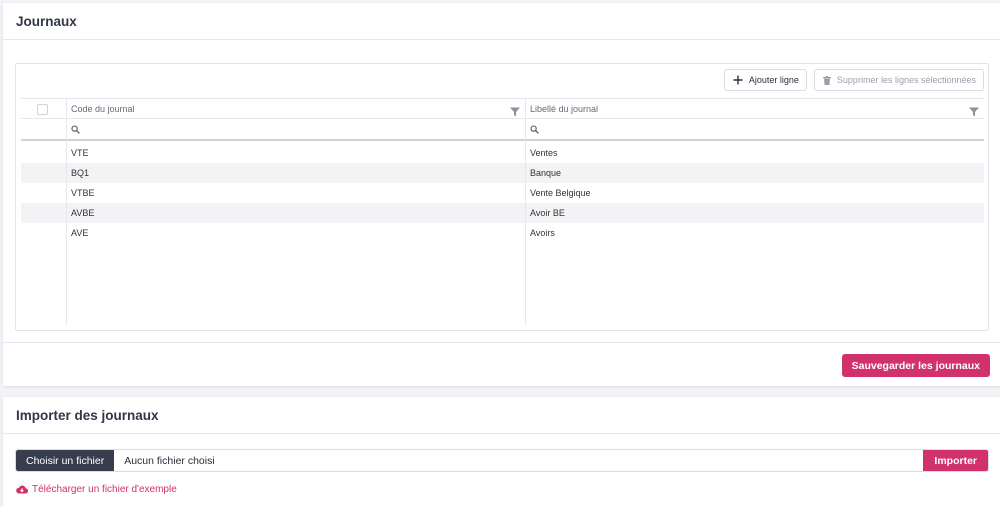 This screenshot has height=507, width=1000. What do you see at coordinates (547, 213) in the screenshot?
I see `cell-label: Avoir BE` at bounding box center [547, 213].